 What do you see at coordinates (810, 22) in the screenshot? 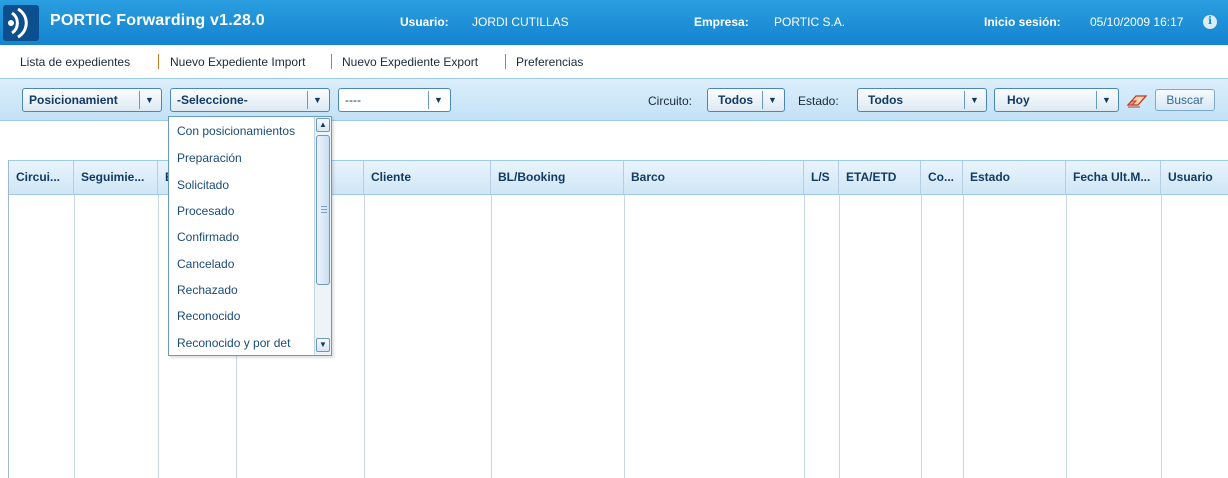
I see `company-value: PORTIC S.A.` at bounding box center [810, 22].